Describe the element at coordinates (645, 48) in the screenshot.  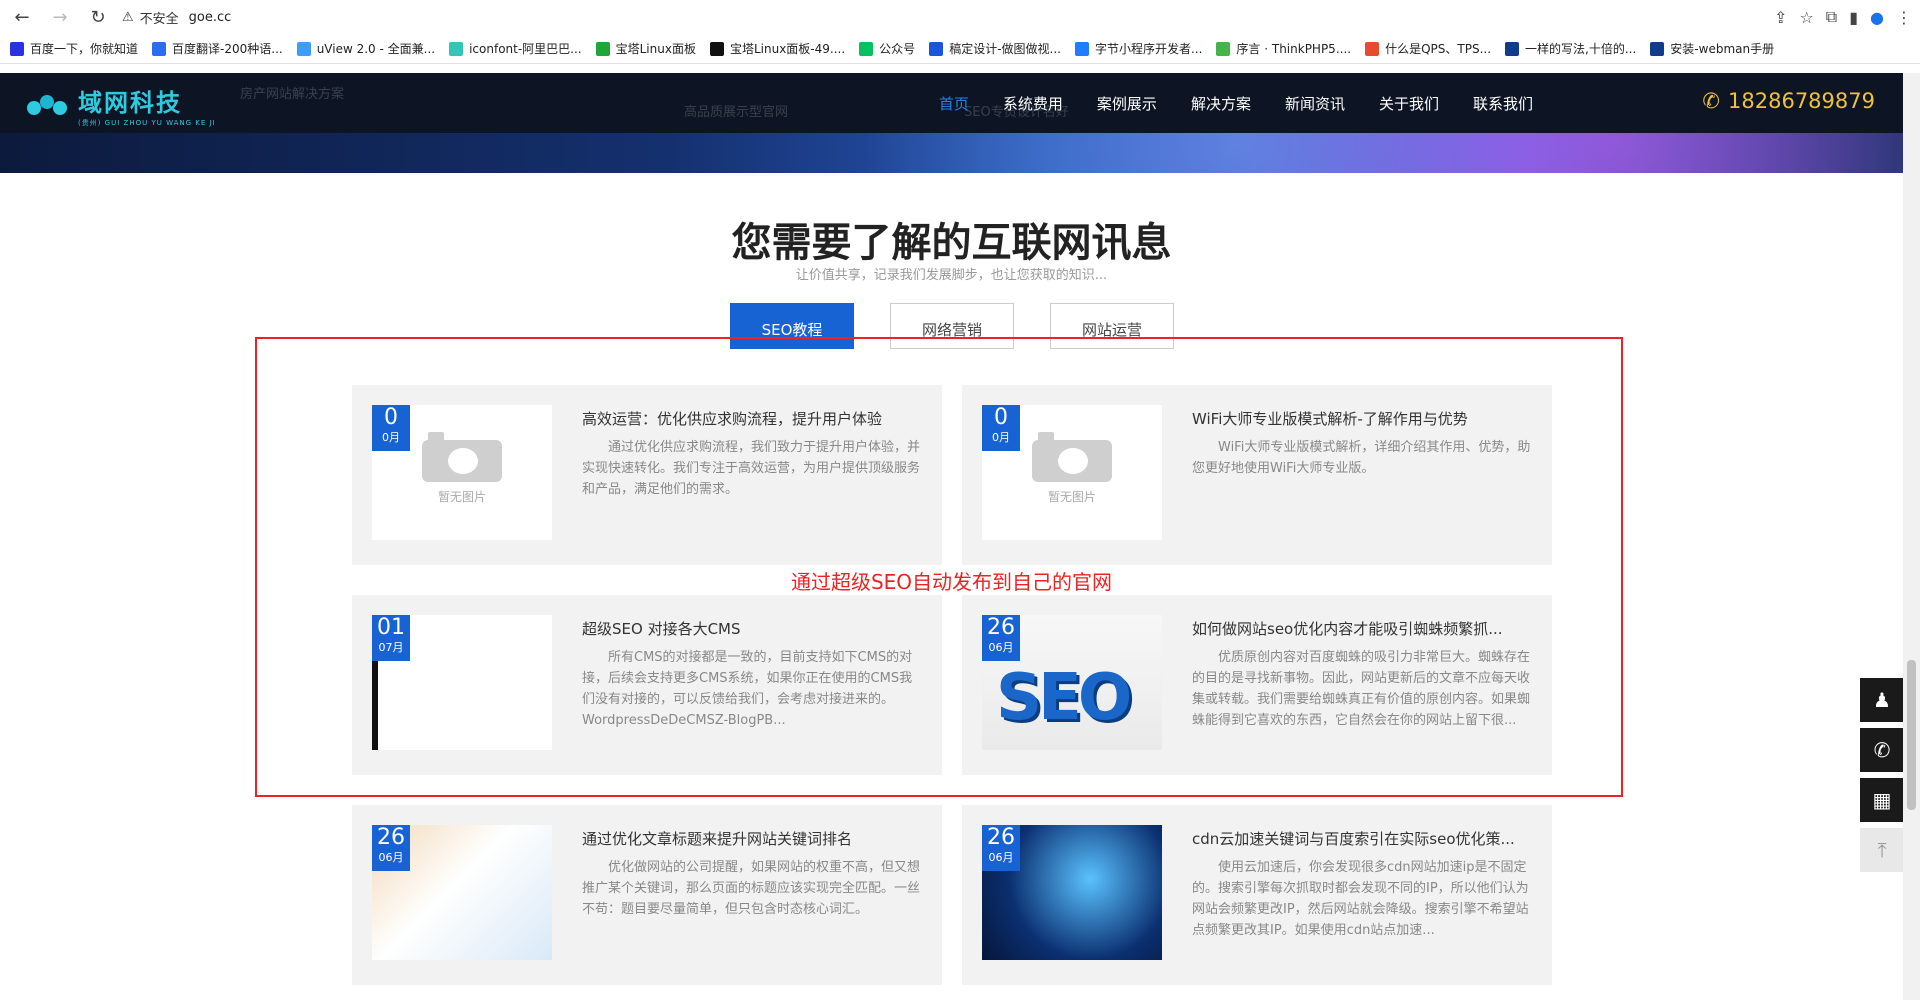
I see `bookmark-item: 宝塔Linux面板` at that location.